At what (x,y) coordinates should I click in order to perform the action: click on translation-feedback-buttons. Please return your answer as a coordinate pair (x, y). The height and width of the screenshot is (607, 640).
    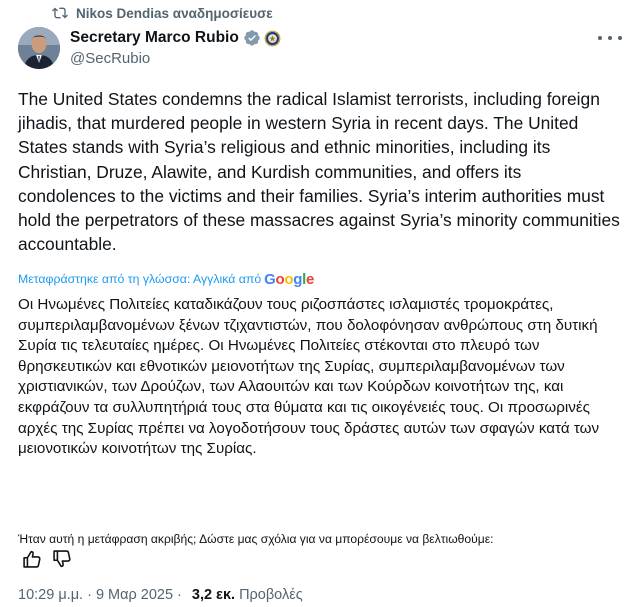
    Looking at the image, I should click on (47, 559).